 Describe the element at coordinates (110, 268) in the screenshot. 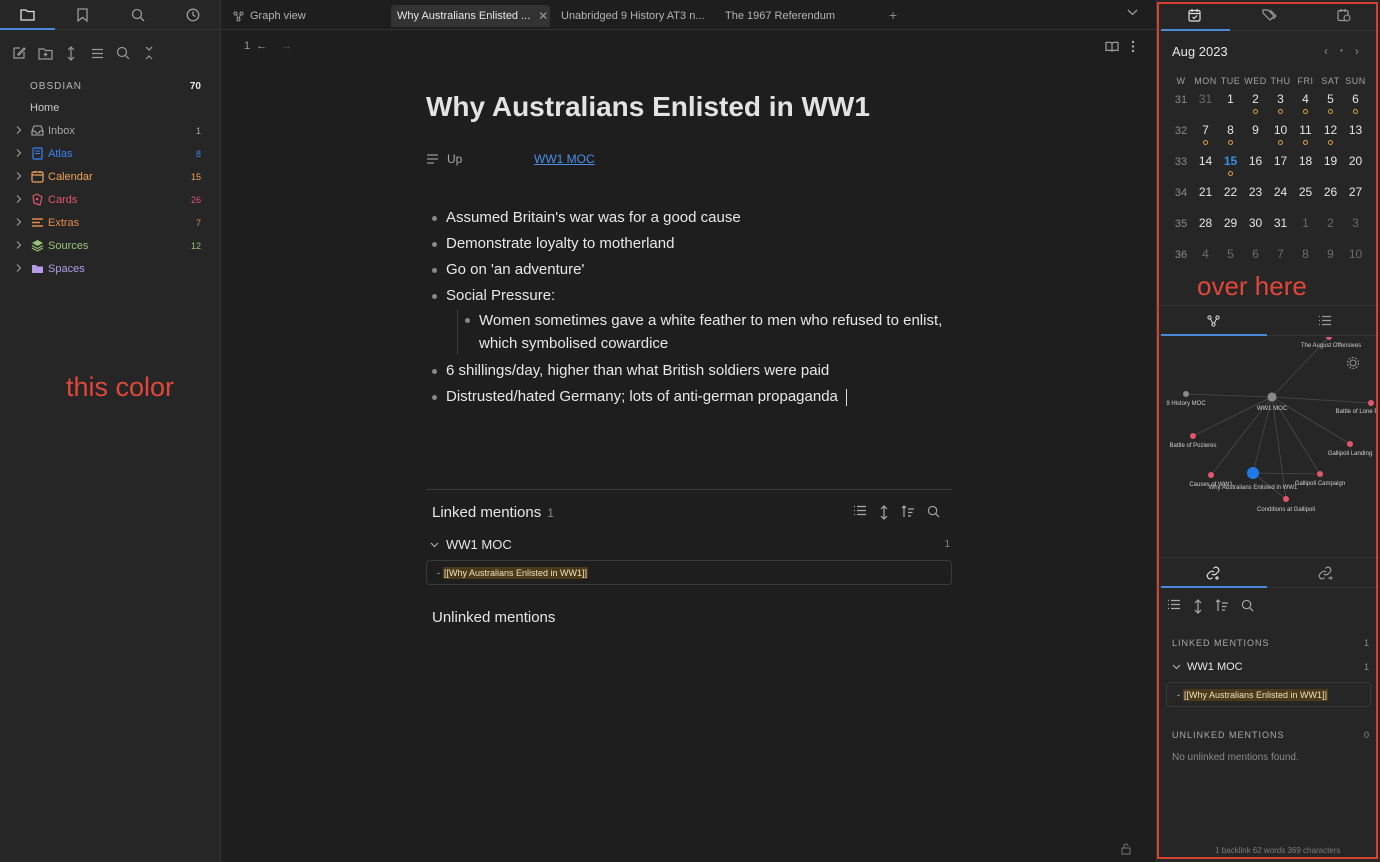

I see `folder-spaces: Spaces` at that location.